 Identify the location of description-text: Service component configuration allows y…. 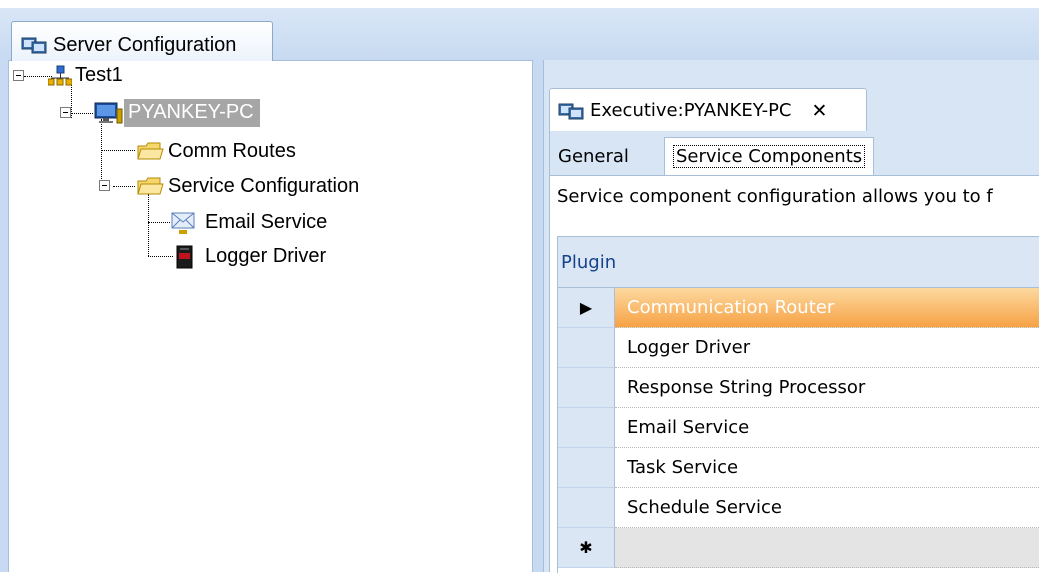
(775, 196).